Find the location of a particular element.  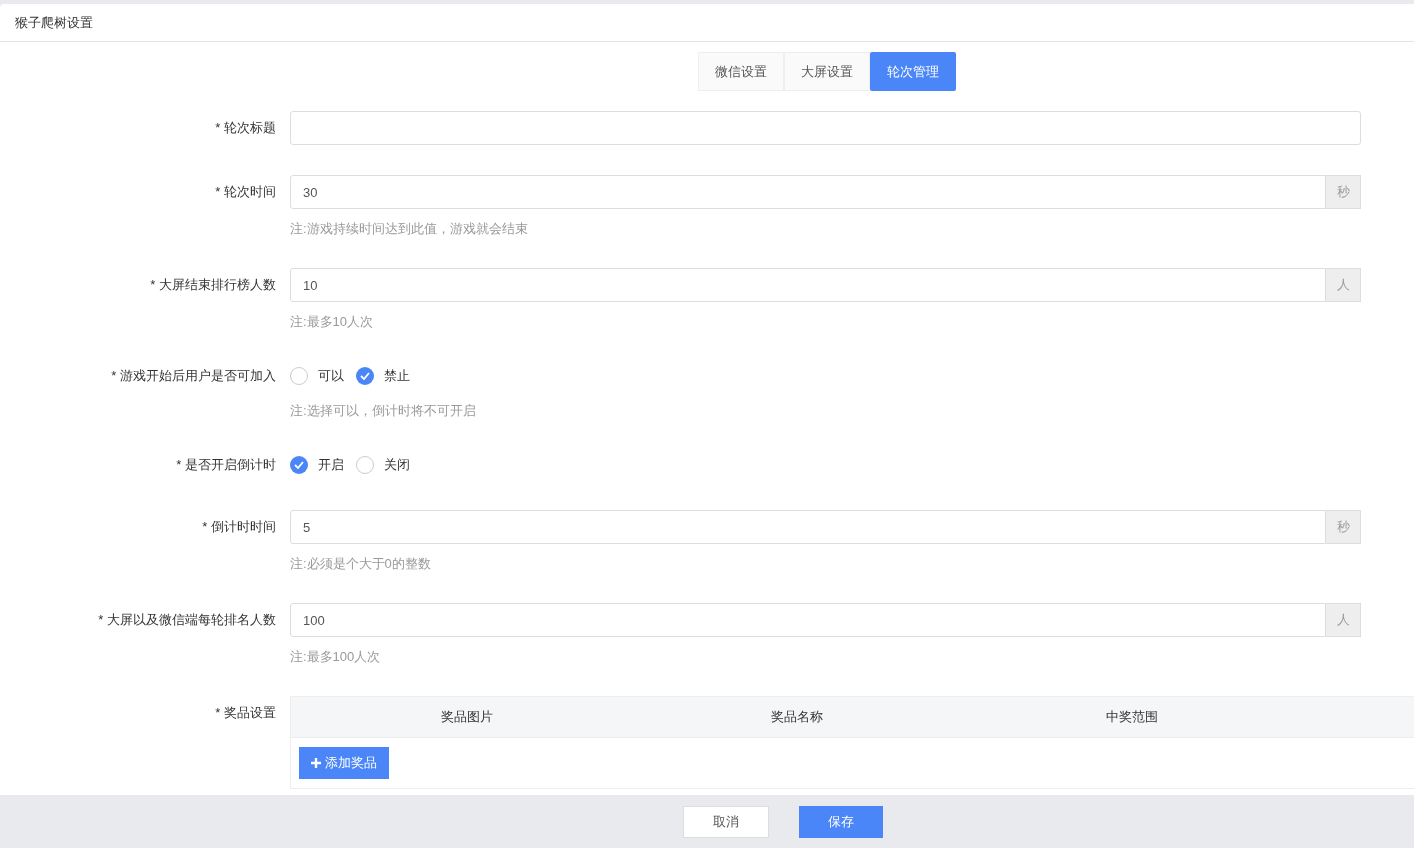

plus-icon is located at coordinates (316, 763).